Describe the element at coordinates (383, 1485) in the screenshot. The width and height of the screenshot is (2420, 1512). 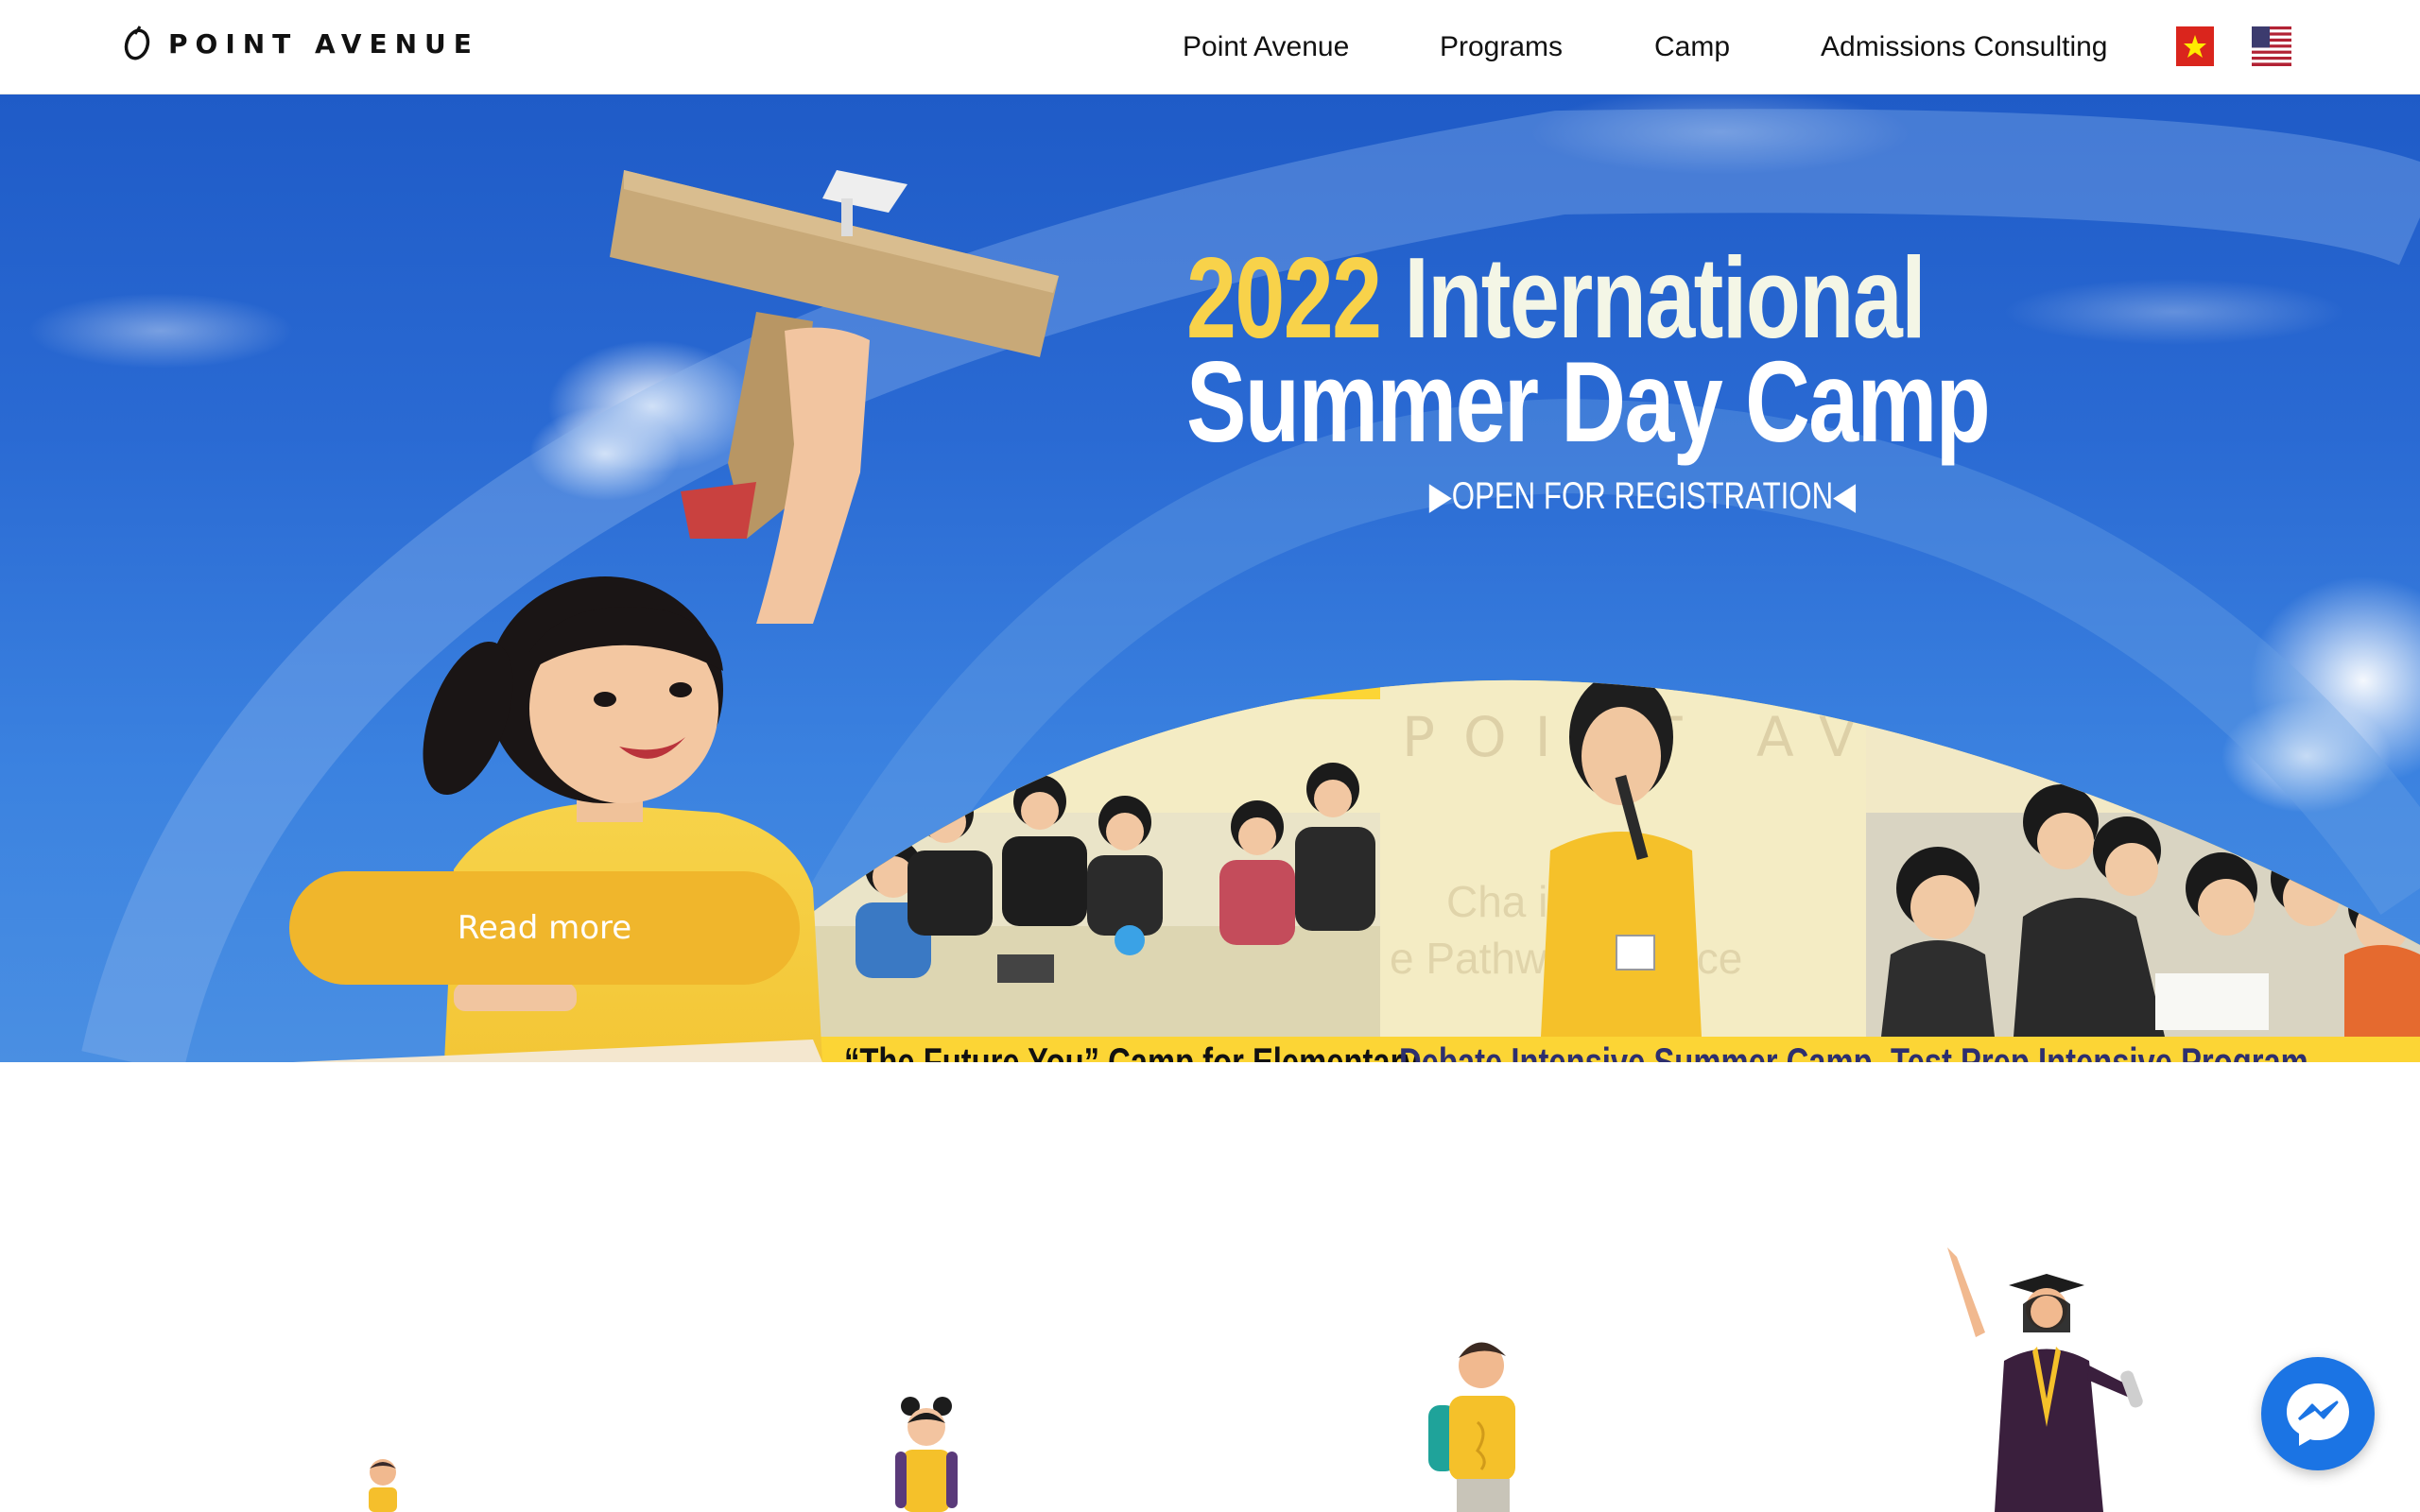
I see `small-child-illustration` at that location.